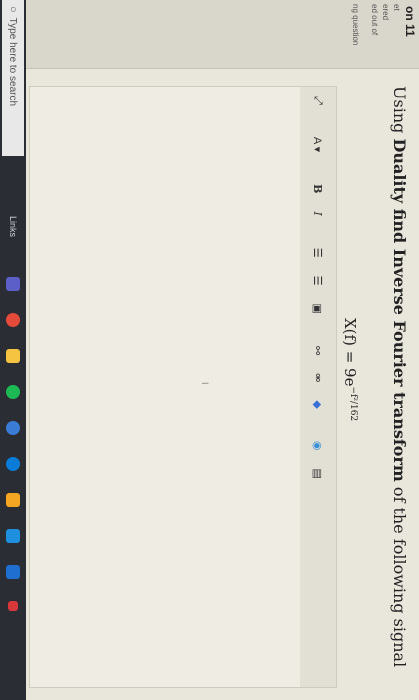 This screenshot has height=700, width=419. Describe the element at coordinates (13, 606) in the screenshot. I see `app-red-icon` at that location.